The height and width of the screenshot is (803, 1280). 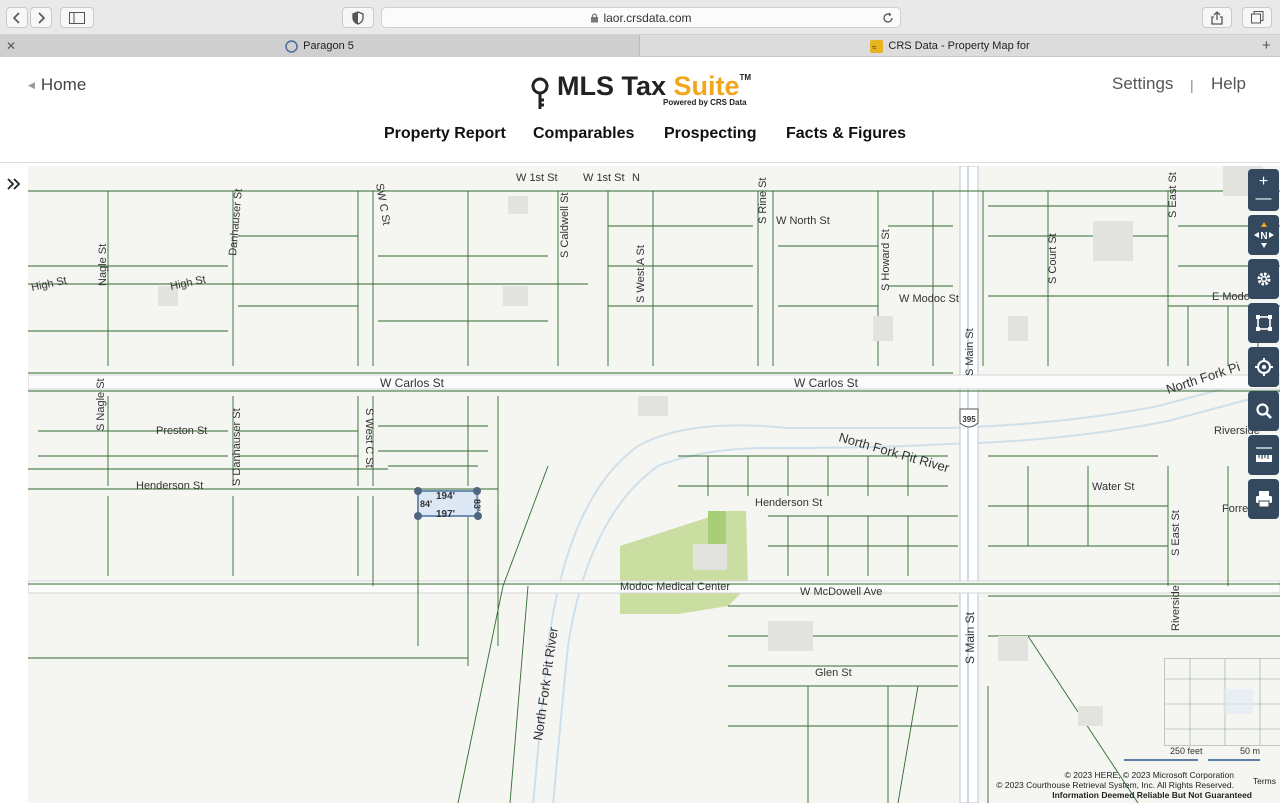 I want to click on settings-link: Settings, so click(x=1142, y=84).